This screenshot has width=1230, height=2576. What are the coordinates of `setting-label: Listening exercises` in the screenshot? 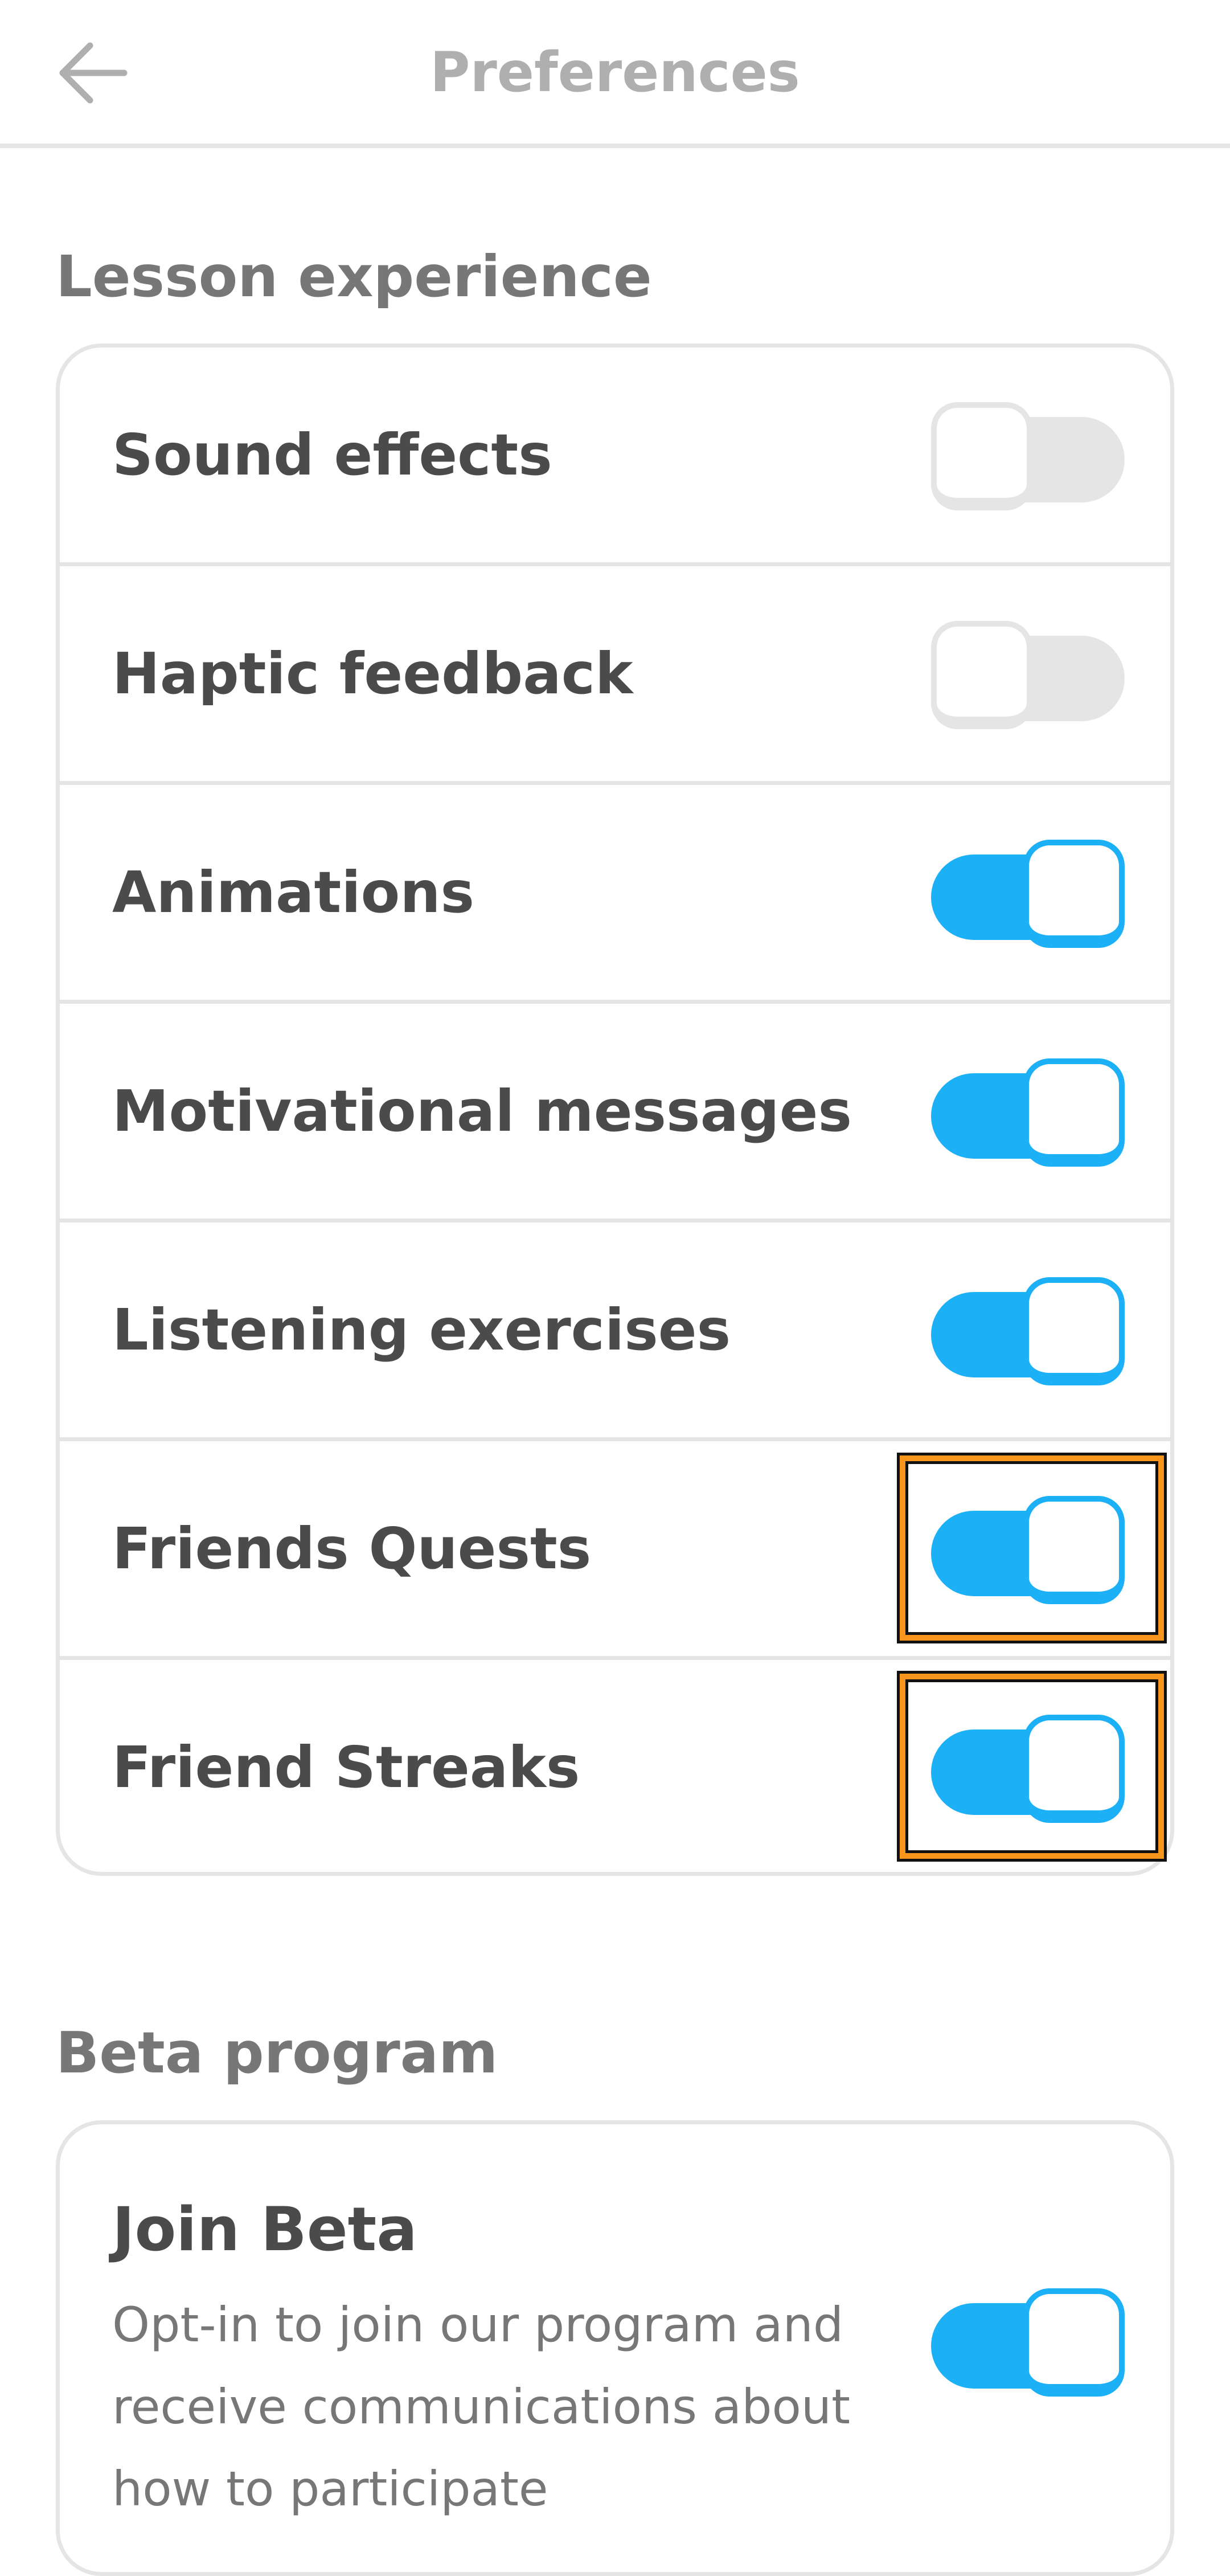 It's located at (421, 1330).